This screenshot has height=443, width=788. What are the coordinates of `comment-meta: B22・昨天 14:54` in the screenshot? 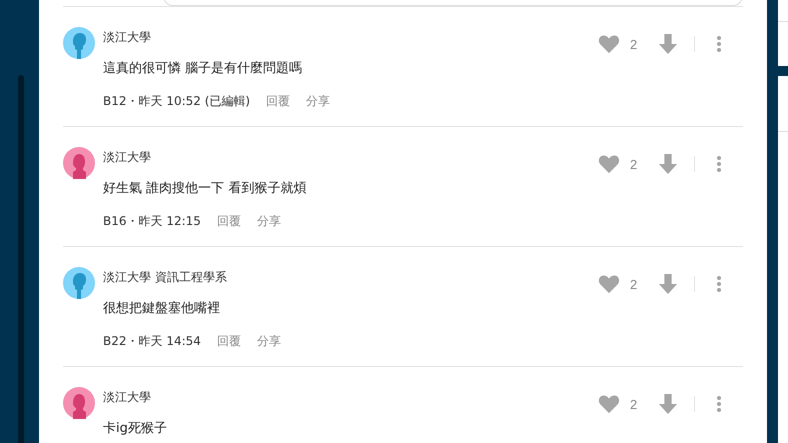 It's located at (152, 341).